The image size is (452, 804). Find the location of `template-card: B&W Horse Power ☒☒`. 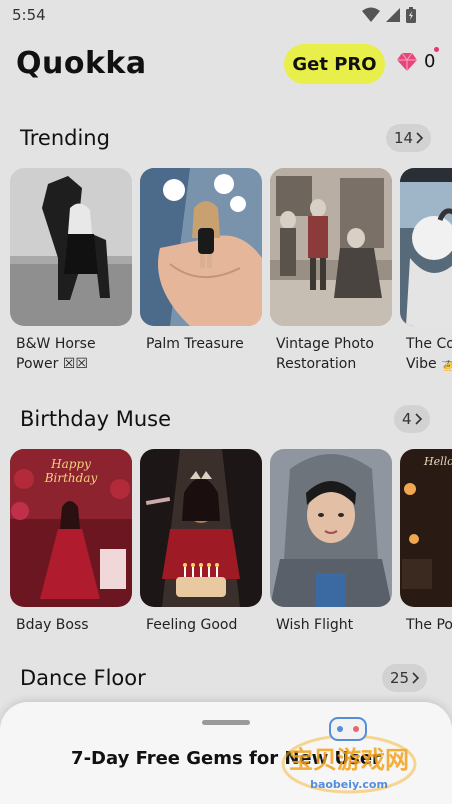

template-card: B&W Horse Power ☒☒ is located at coordinates (71, 271).